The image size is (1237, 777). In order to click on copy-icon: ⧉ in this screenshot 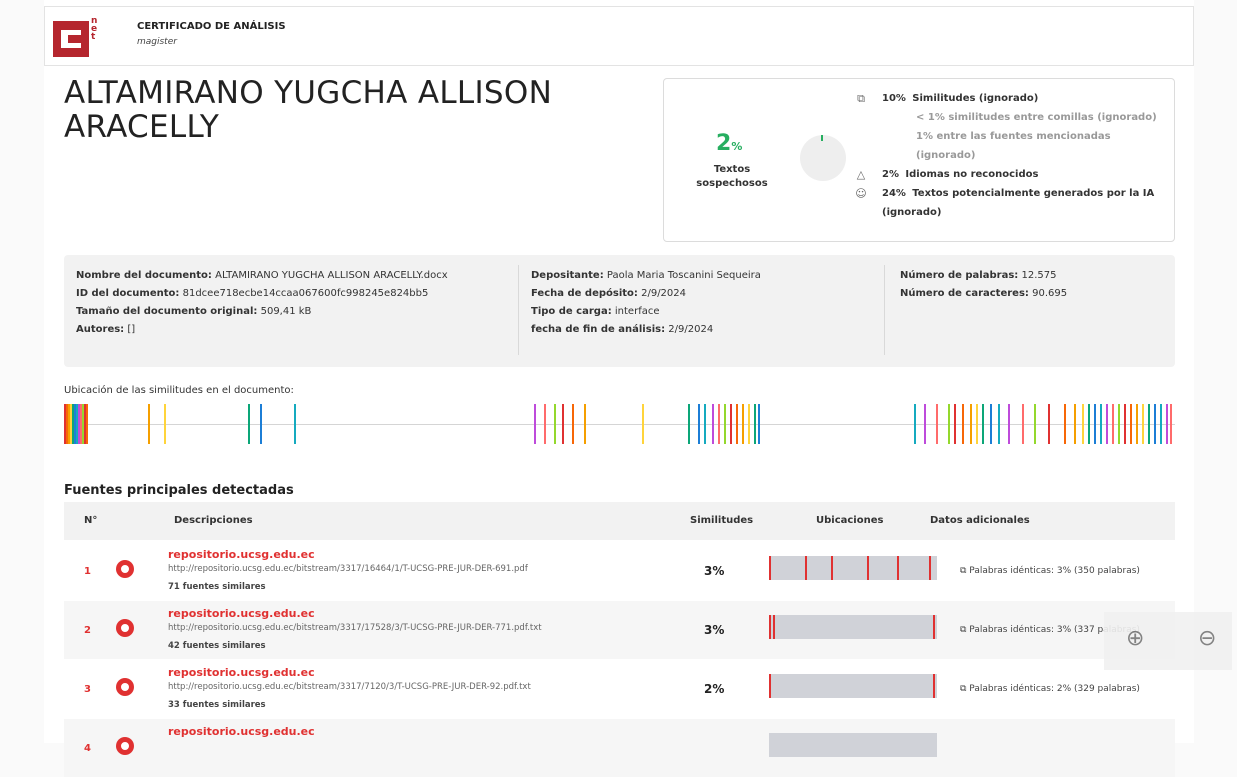, I will do `click(861, 98)`.